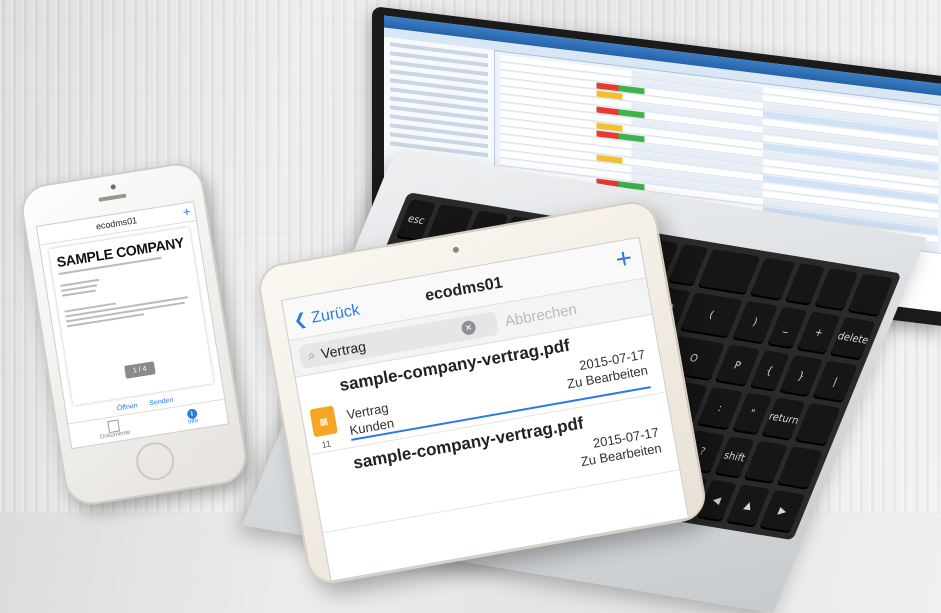 The image size is (941, 613). Describe the element at coordinates (323, 421) in the screenshot. I see `file-icon: ▦` at that location.